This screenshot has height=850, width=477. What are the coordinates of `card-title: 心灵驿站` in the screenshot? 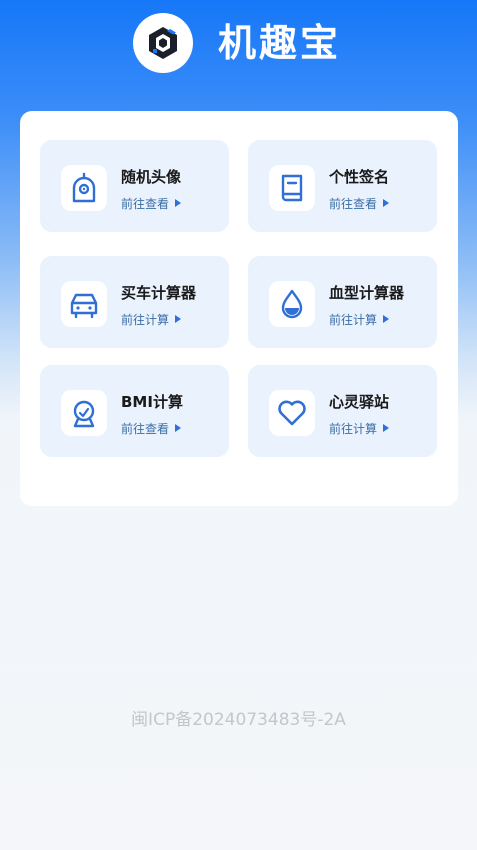 It's located at (359, 402).